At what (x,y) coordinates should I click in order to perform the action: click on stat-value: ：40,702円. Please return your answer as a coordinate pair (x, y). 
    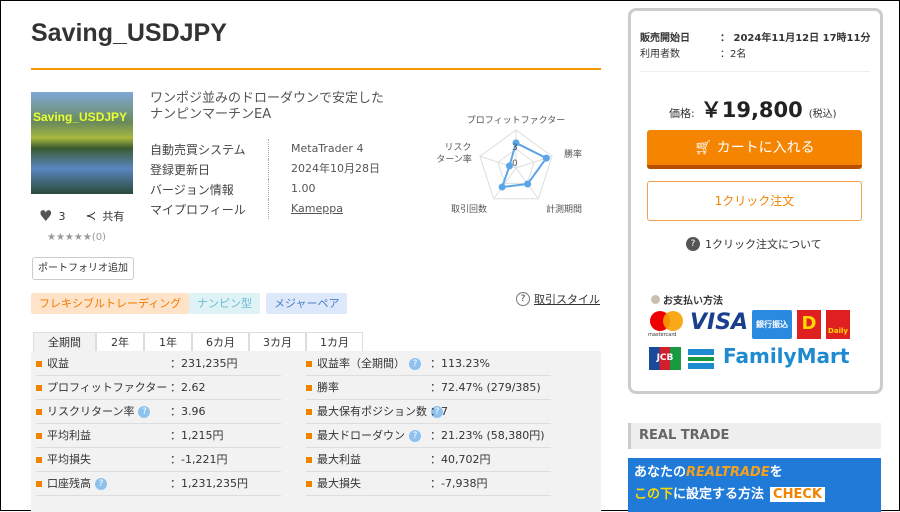
    Looking at the image, I should click on (460, 459).